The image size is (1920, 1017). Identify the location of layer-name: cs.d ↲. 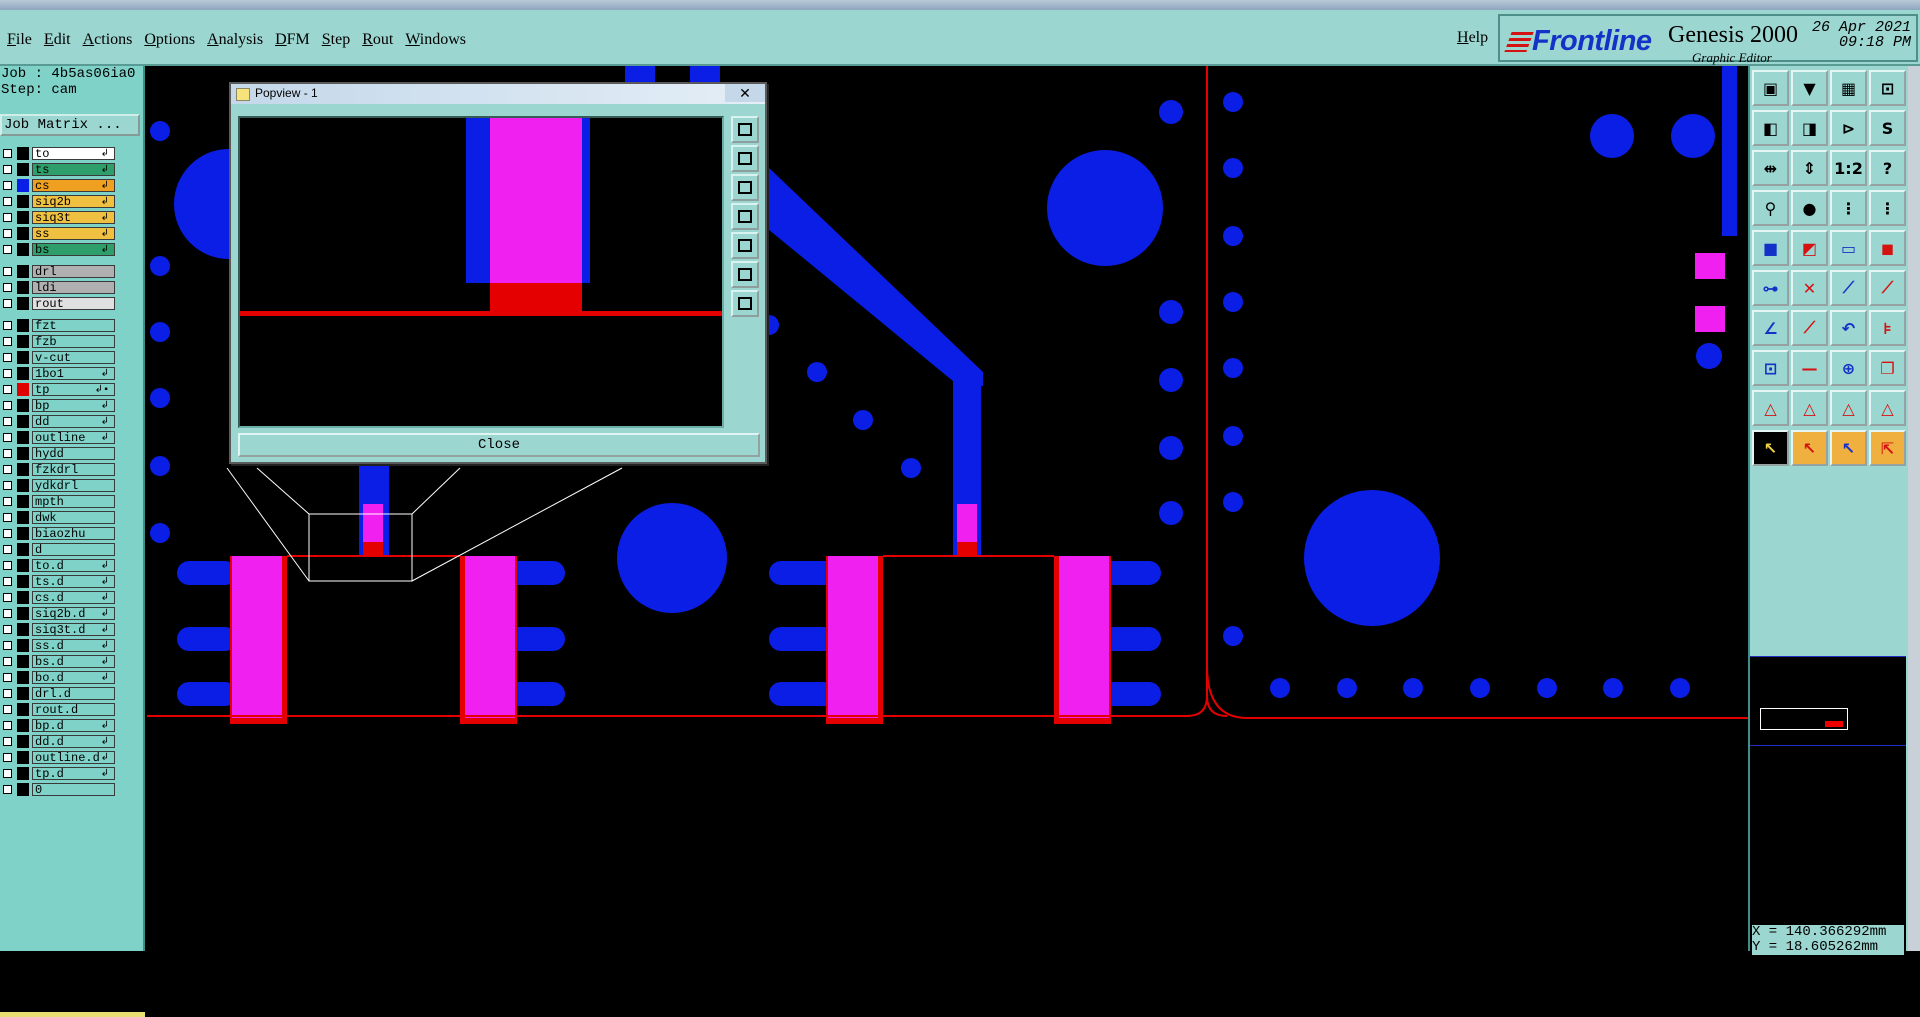
(73, 597).